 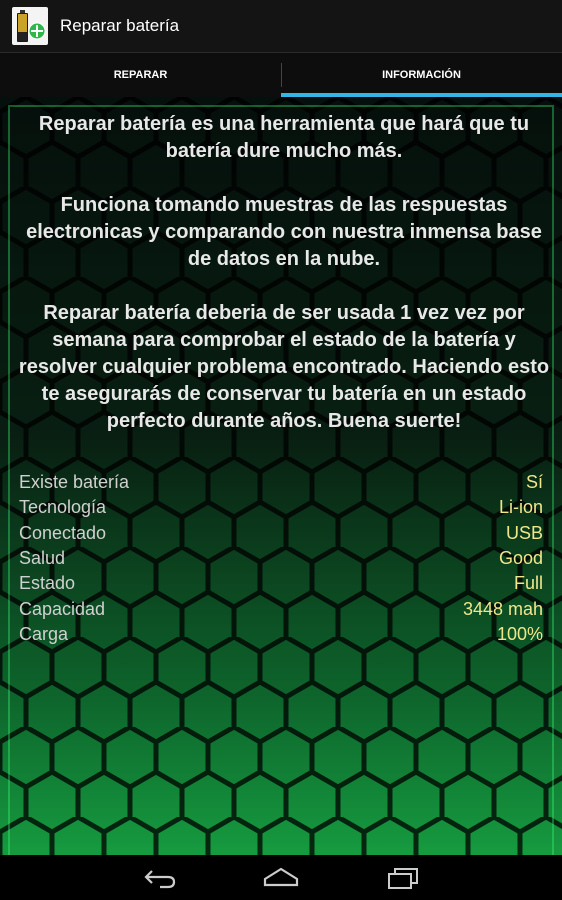 What do you see at coordinates (74, 482) in the screenshot?
I see `info-label: Existe batería` at bounding box center [74, 482].